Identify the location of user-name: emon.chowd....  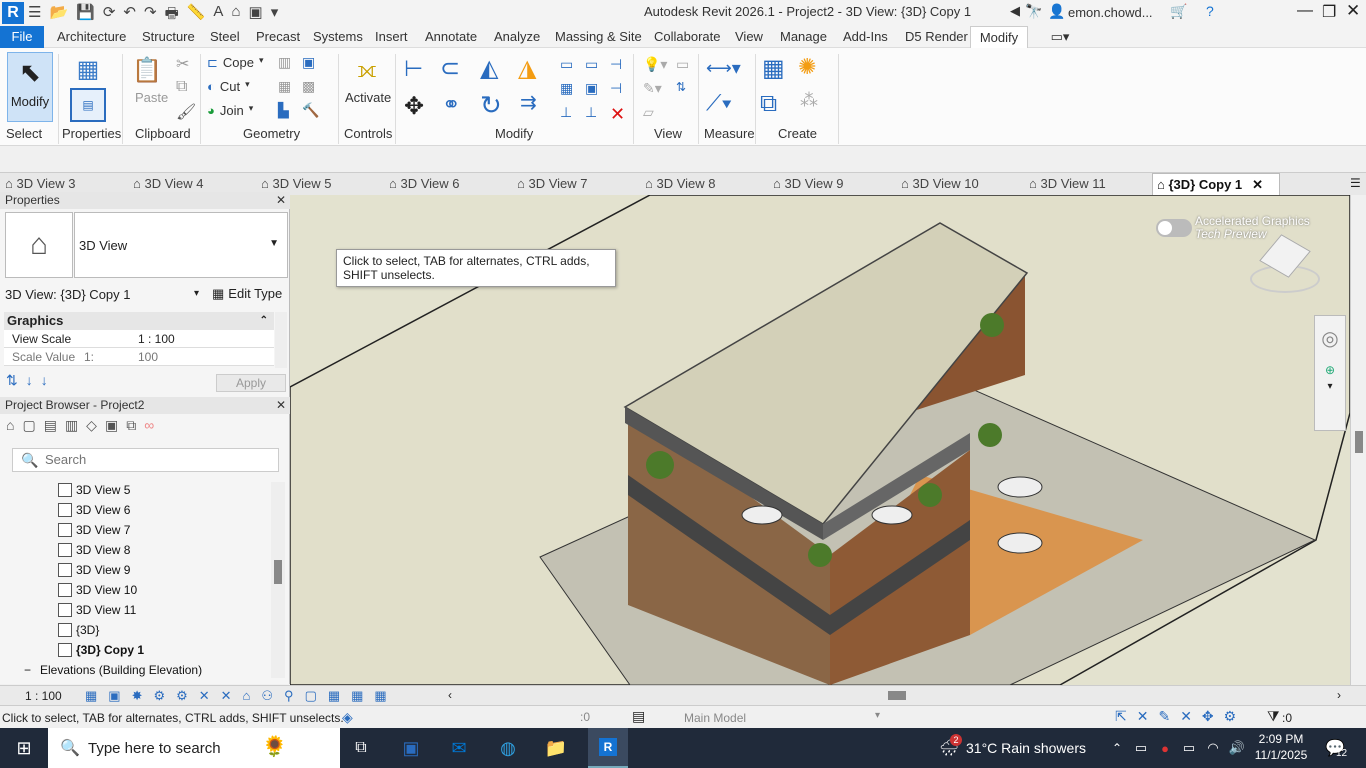
(1110, 12).